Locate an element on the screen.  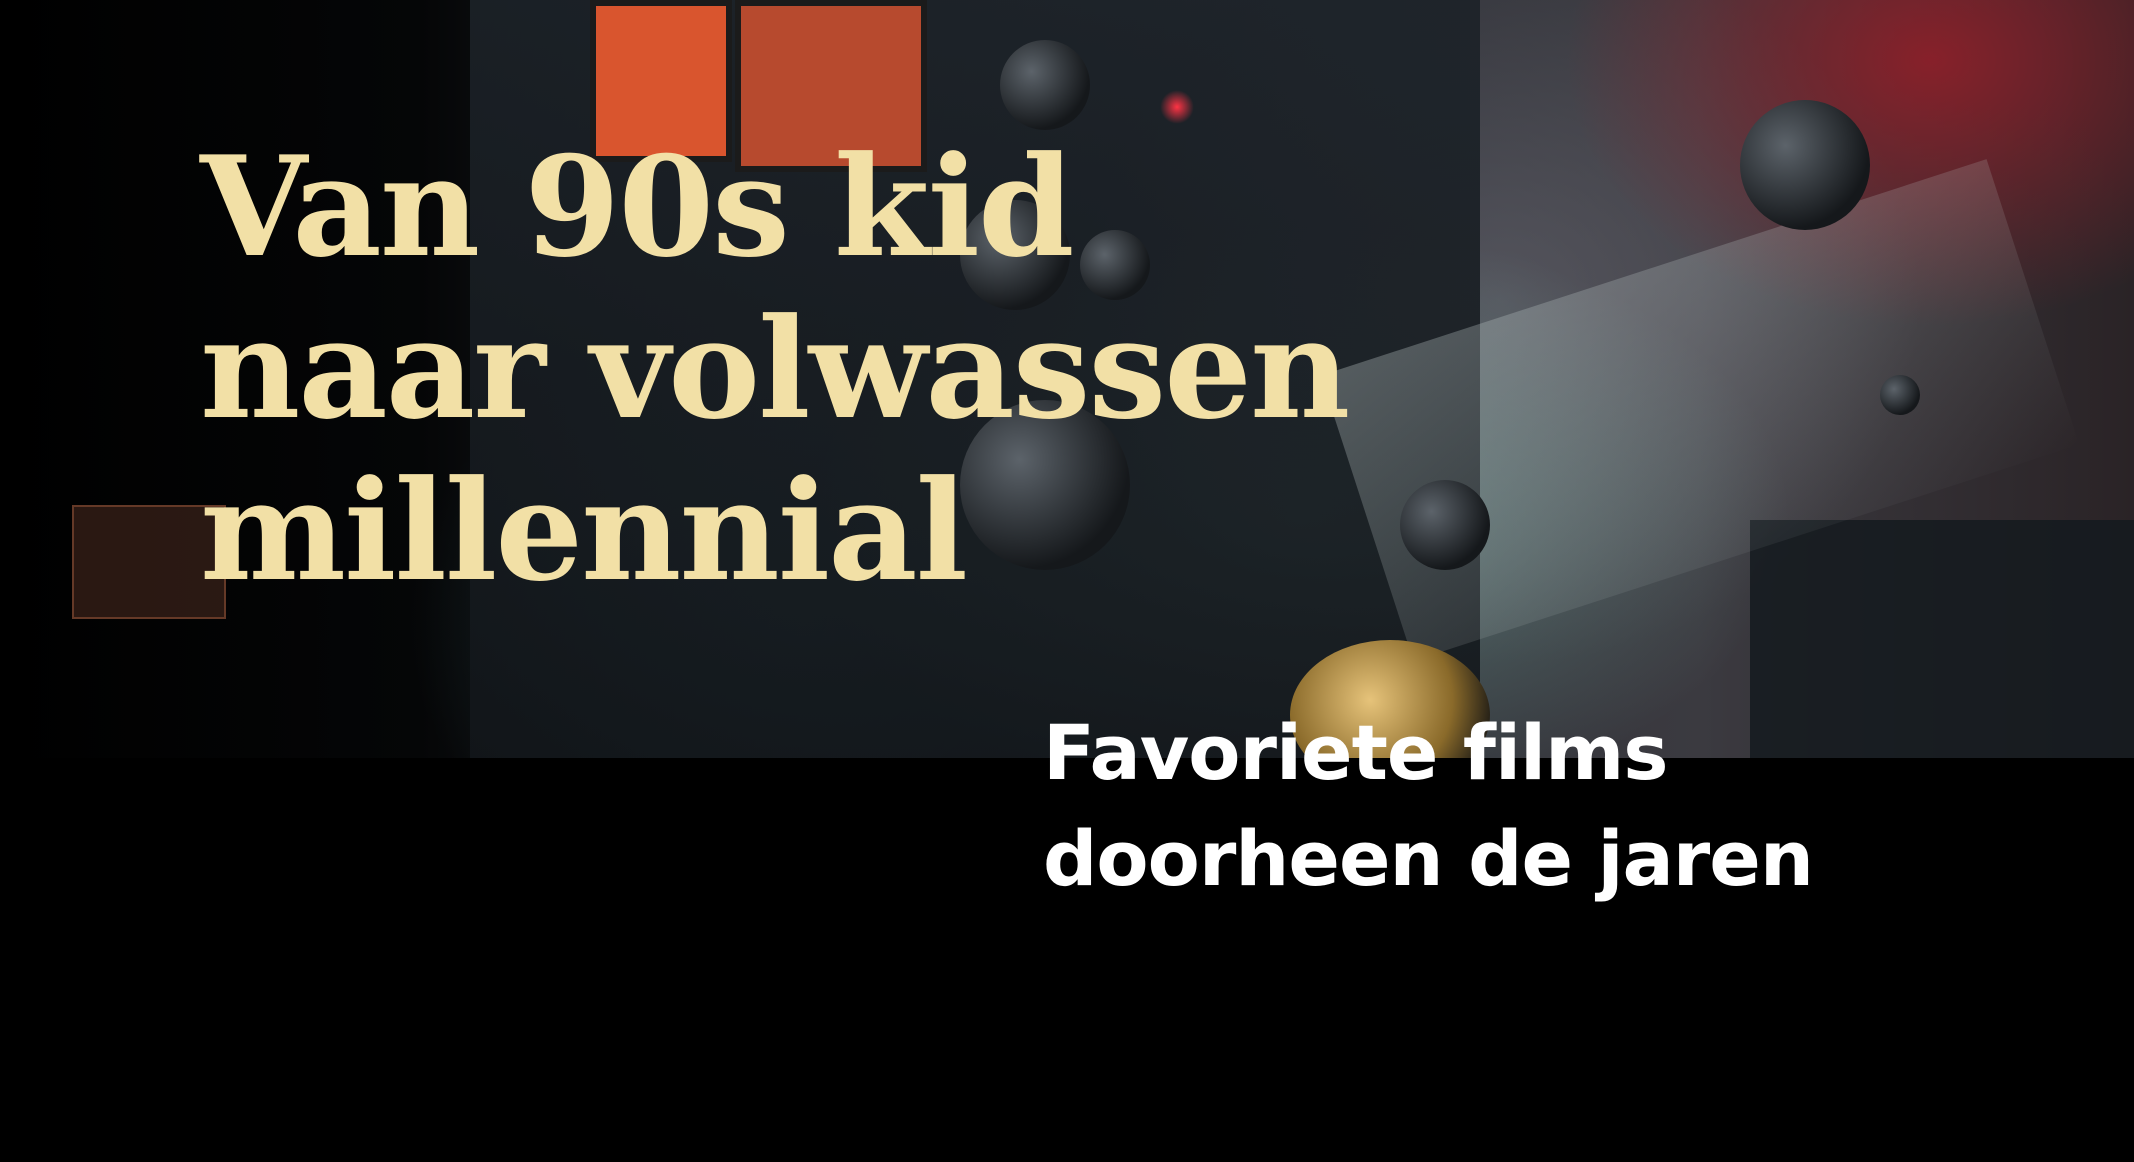
red-indicator-light is located at coordinates (1177, 107).